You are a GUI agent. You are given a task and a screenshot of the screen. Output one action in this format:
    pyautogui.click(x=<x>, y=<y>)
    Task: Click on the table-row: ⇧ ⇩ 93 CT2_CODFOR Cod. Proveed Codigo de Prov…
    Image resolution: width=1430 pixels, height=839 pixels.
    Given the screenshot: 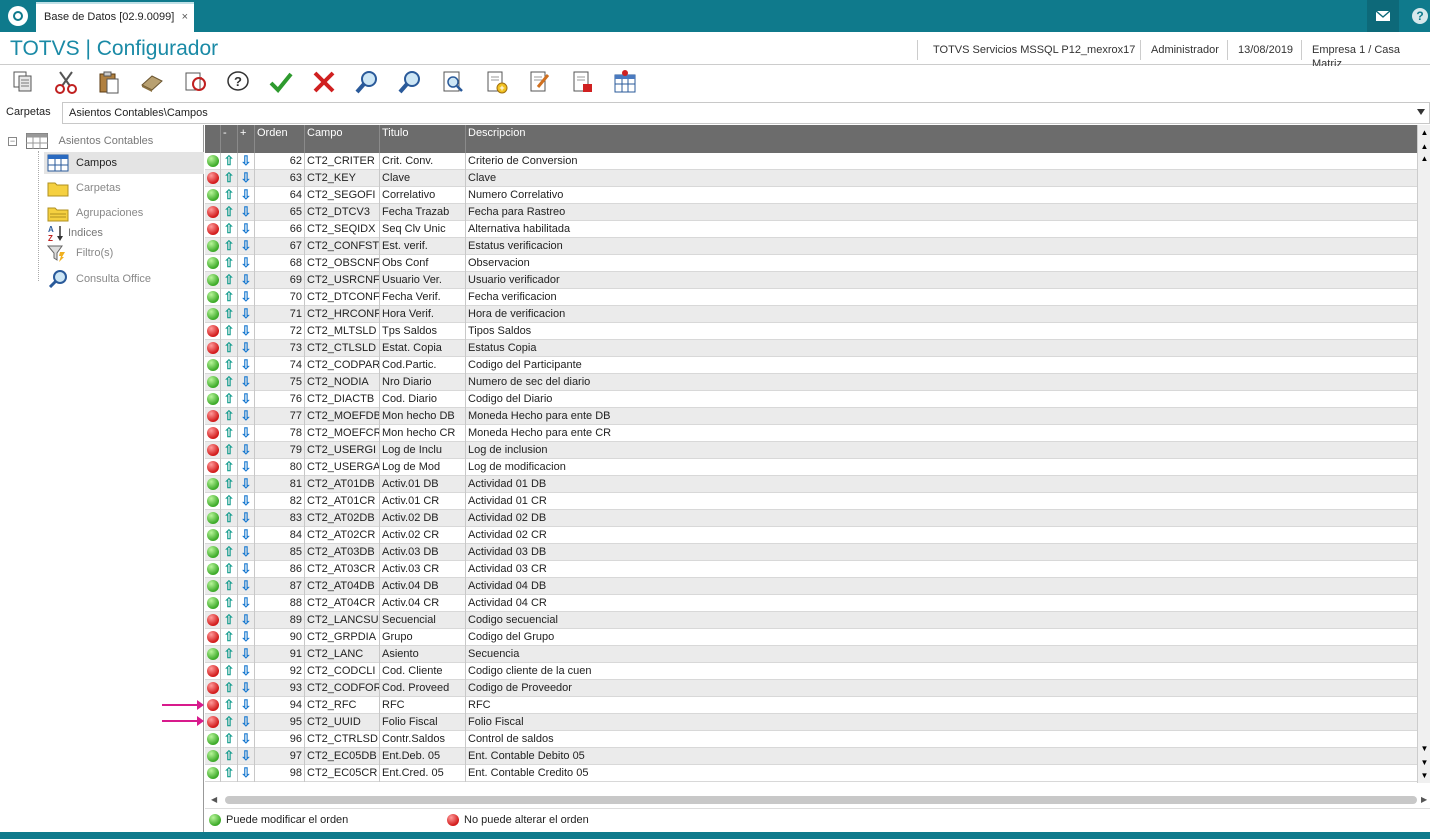 What is the action you would take?
    pyautogui.click(x=811, y=688)
    